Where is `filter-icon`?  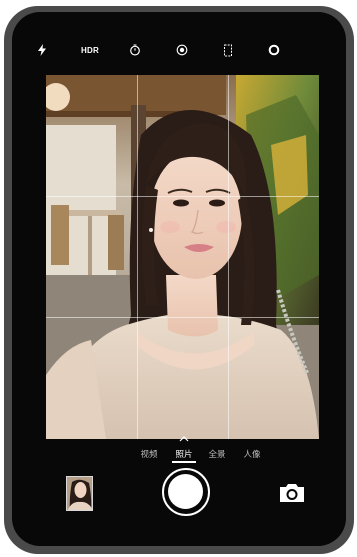 filter-icon is located at coordinates (274, 50).